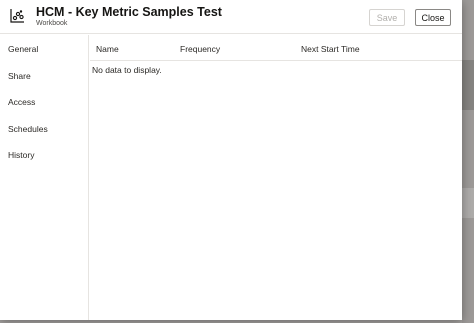 The height and width of the screenshot is (323, 474). I want to click on dialog-title: HCM - Key Metric Samples Test, so click(129, 12).